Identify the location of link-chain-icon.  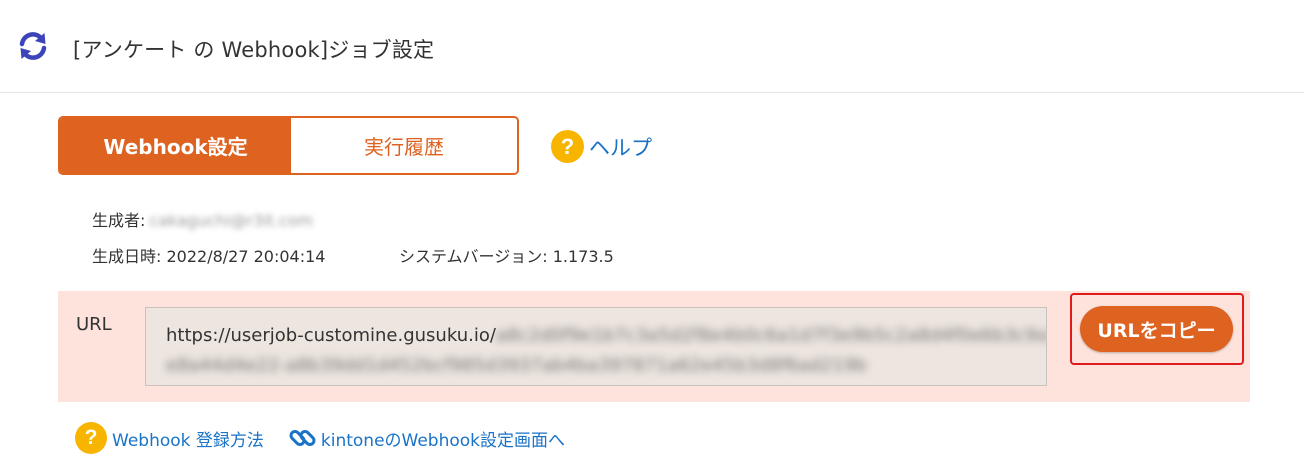
(302, 438).